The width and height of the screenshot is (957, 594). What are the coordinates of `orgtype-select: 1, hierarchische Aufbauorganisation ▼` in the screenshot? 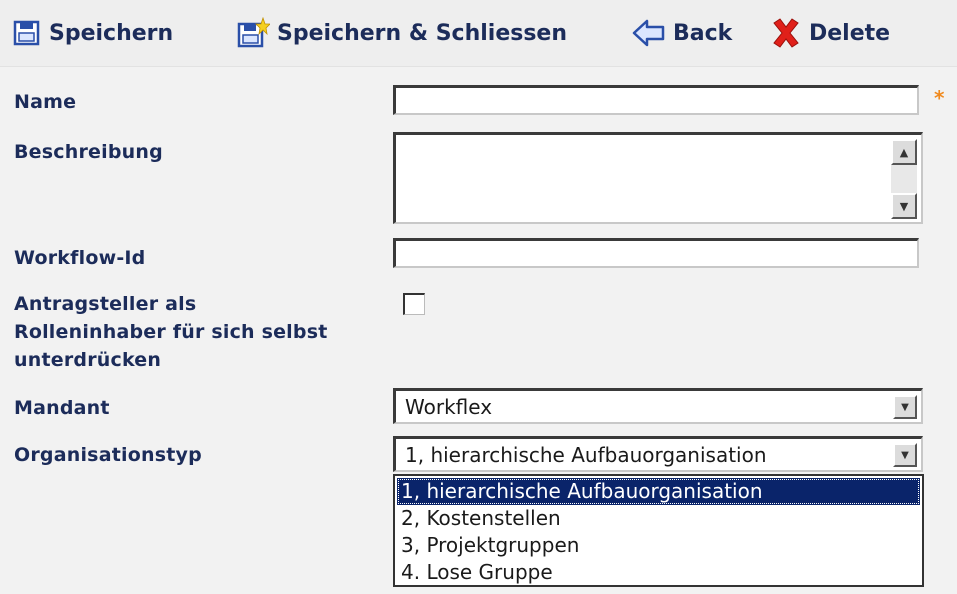 It's located at (658, 454).